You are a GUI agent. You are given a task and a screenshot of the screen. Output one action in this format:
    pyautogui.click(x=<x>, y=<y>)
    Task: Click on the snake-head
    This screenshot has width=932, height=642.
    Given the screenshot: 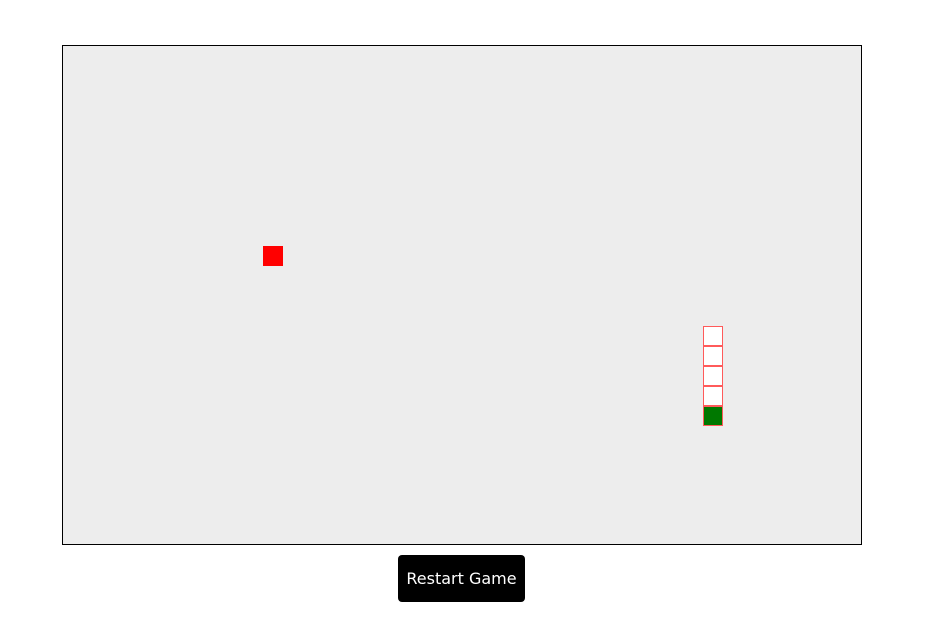 What is the action you would take?
    pyautogui.click(x=713, y=416)
    